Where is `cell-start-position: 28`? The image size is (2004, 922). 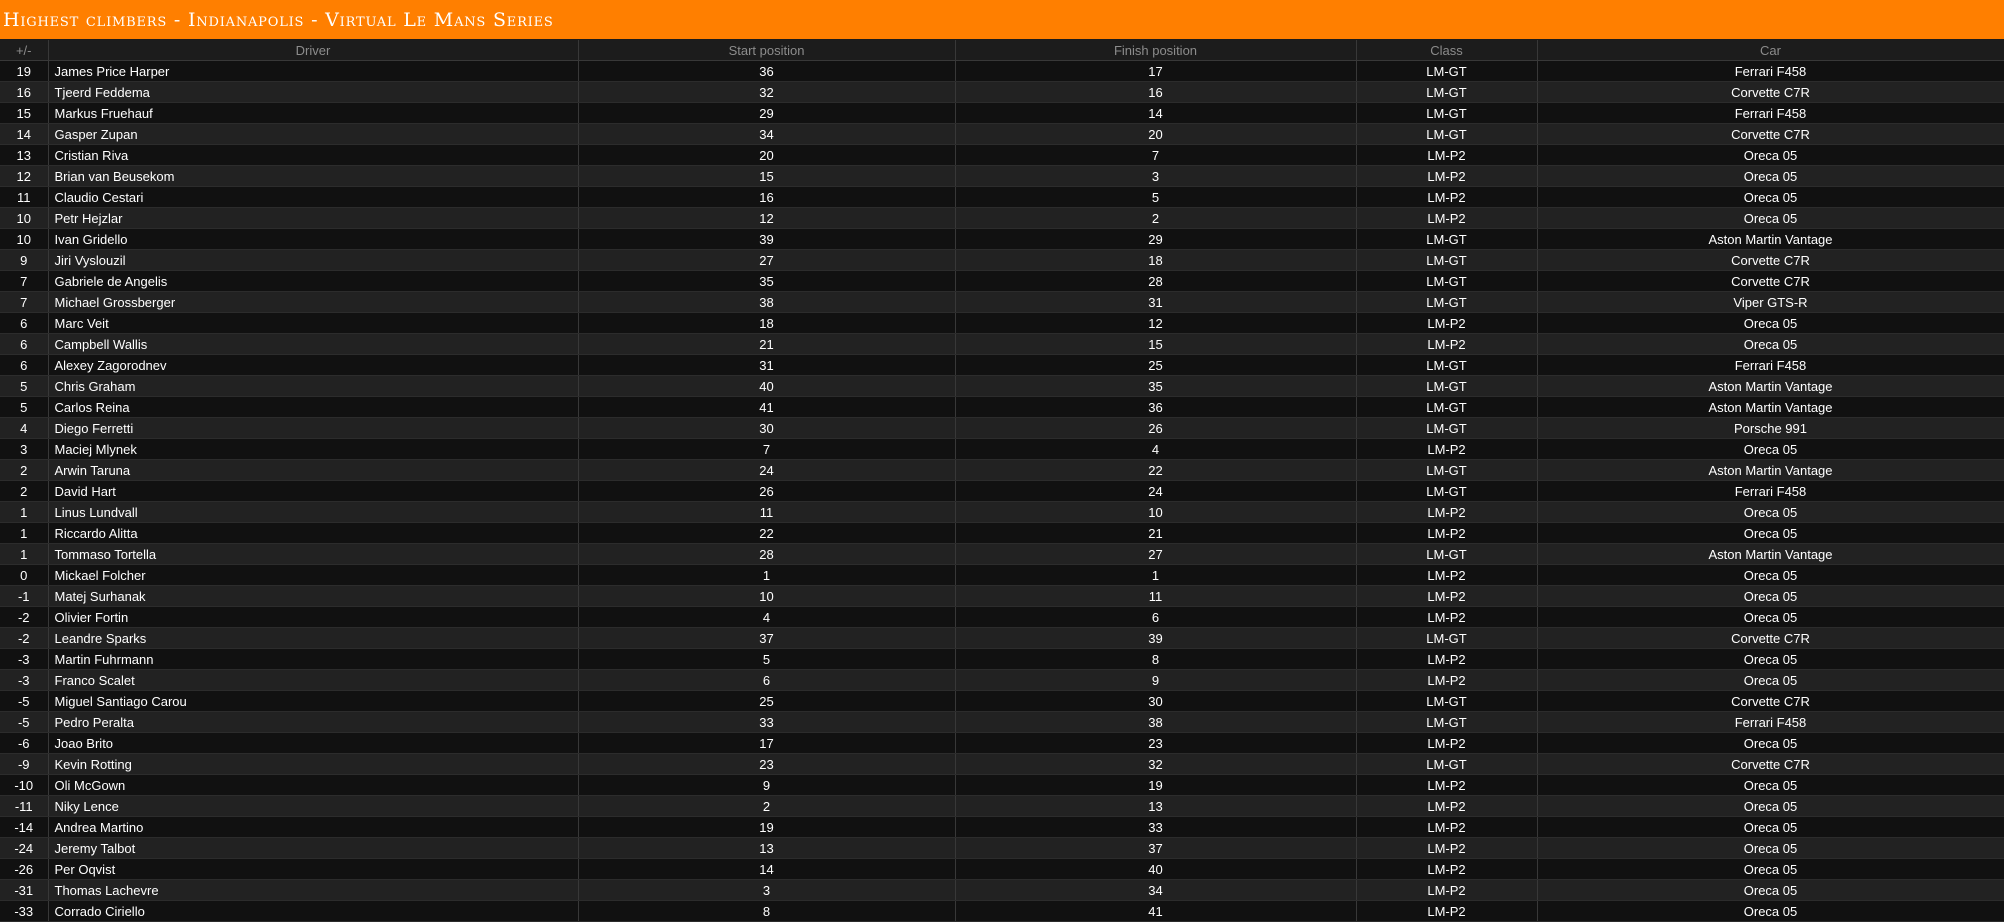
cell-start-position: 28 is located at coordinates (767, 554).